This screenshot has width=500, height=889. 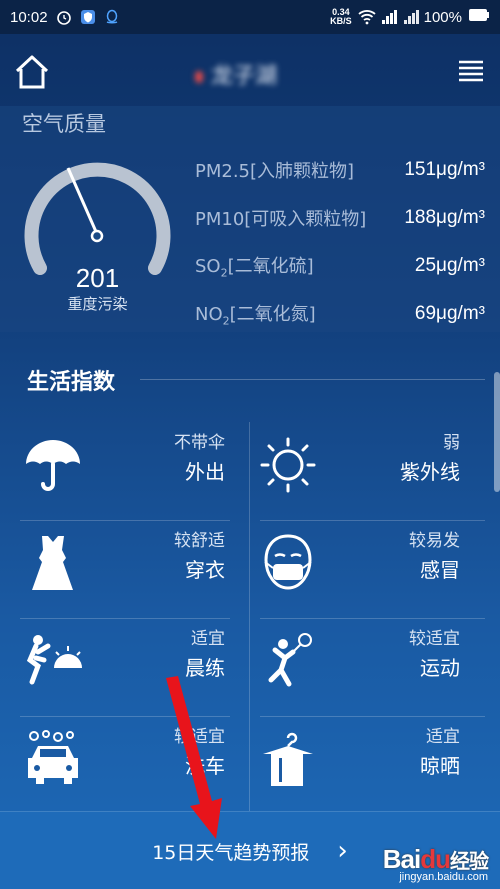 I want to click on life-index-category: 穿衣, so click(x=205, y=570).